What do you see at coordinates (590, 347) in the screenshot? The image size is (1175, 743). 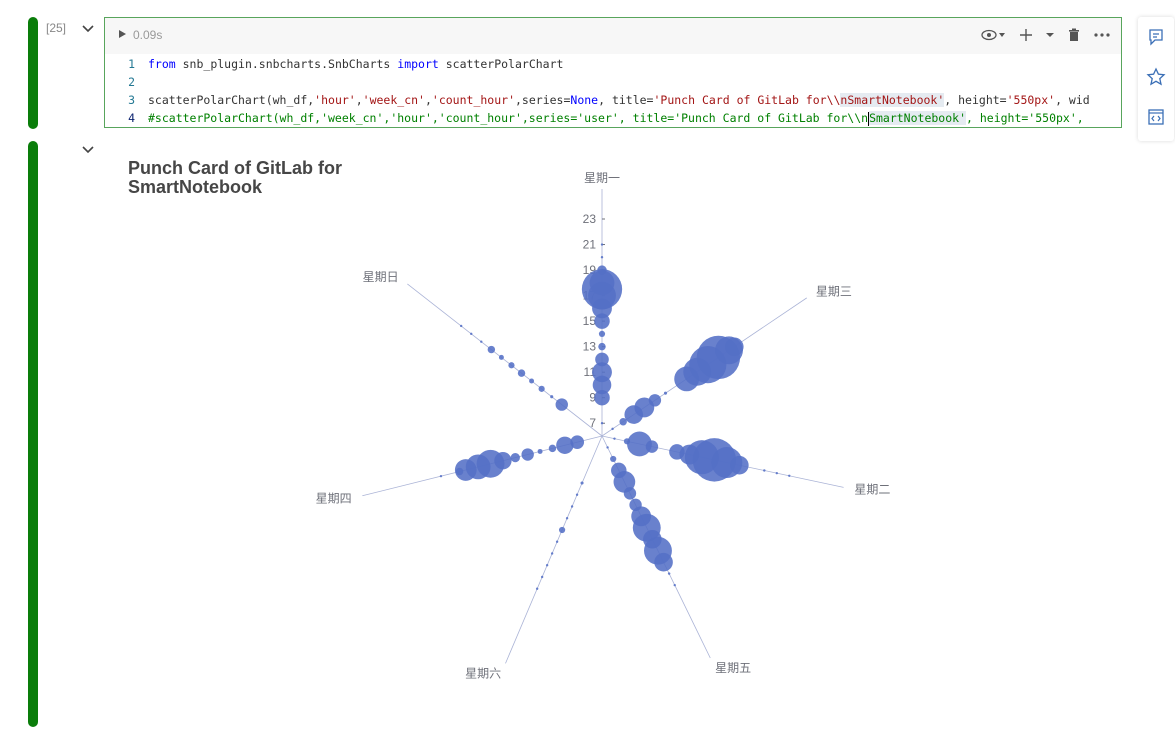 I see `radius-tick-label: 13` at bounding box center [590, 347].